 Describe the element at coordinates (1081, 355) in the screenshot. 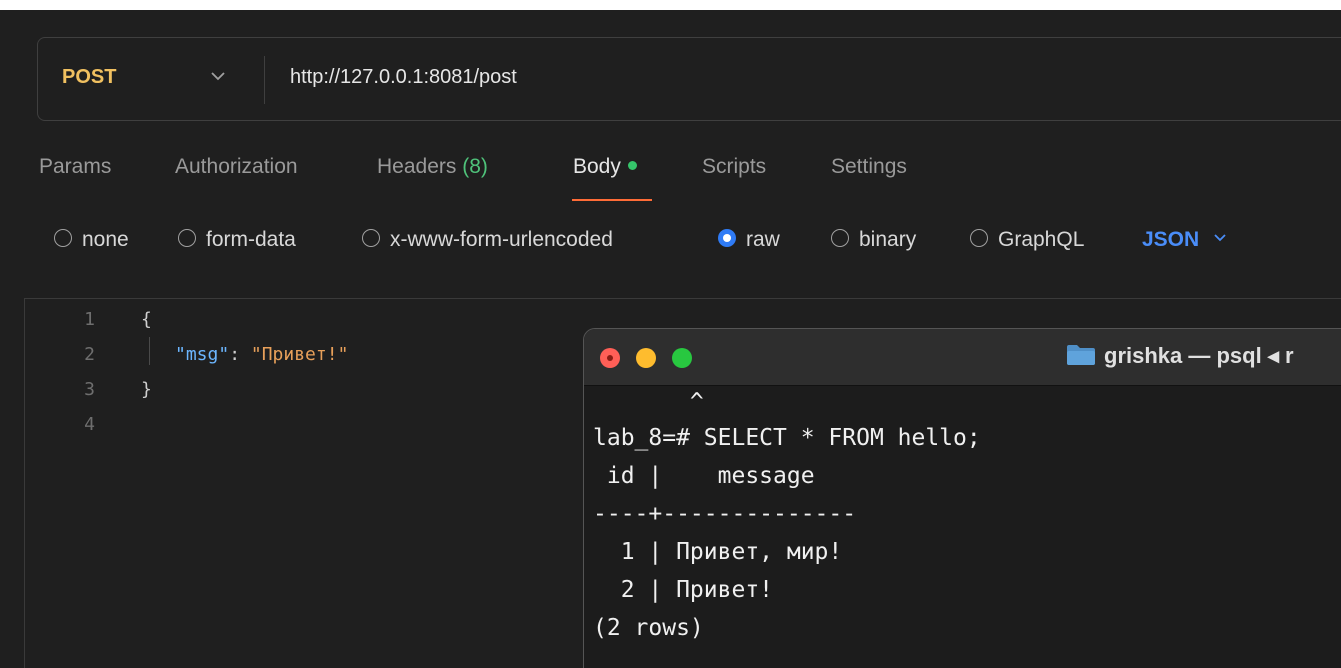

I see `folder-icon` at that location.